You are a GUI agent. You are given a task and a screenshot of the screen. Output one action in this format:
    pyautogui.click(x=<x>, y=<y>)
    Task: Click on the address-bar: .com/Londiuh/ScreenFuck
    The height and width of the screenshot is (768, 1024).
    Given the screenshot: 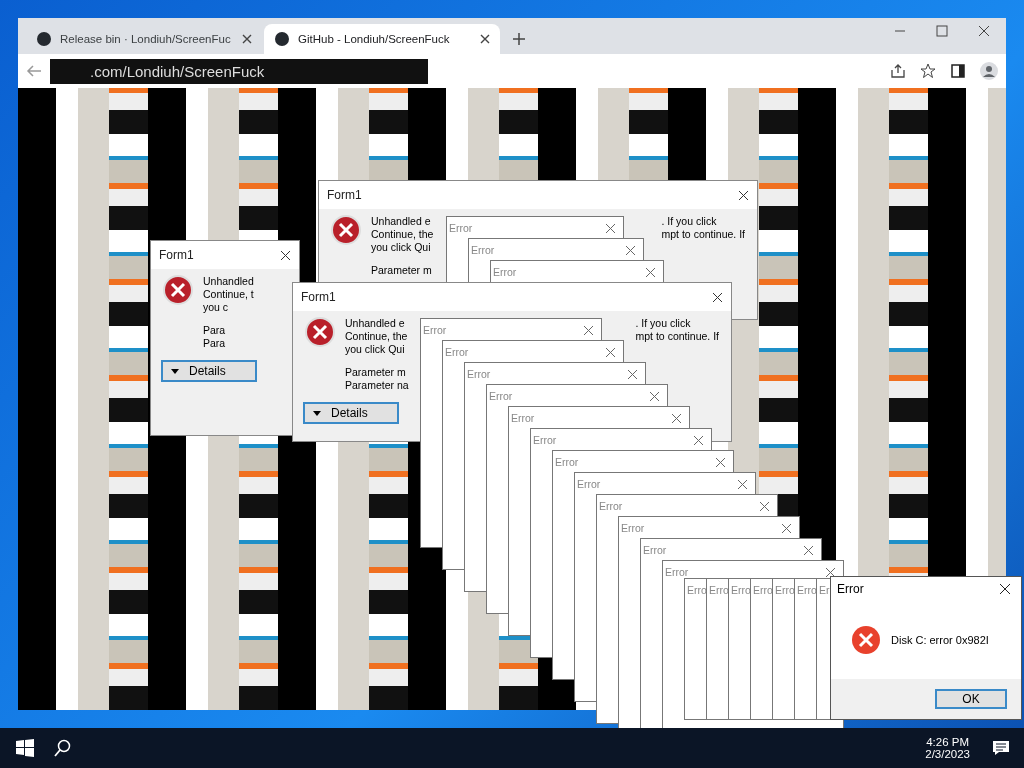 What is the action you would take?
    pyautogui.click(x=239, y=71)
    